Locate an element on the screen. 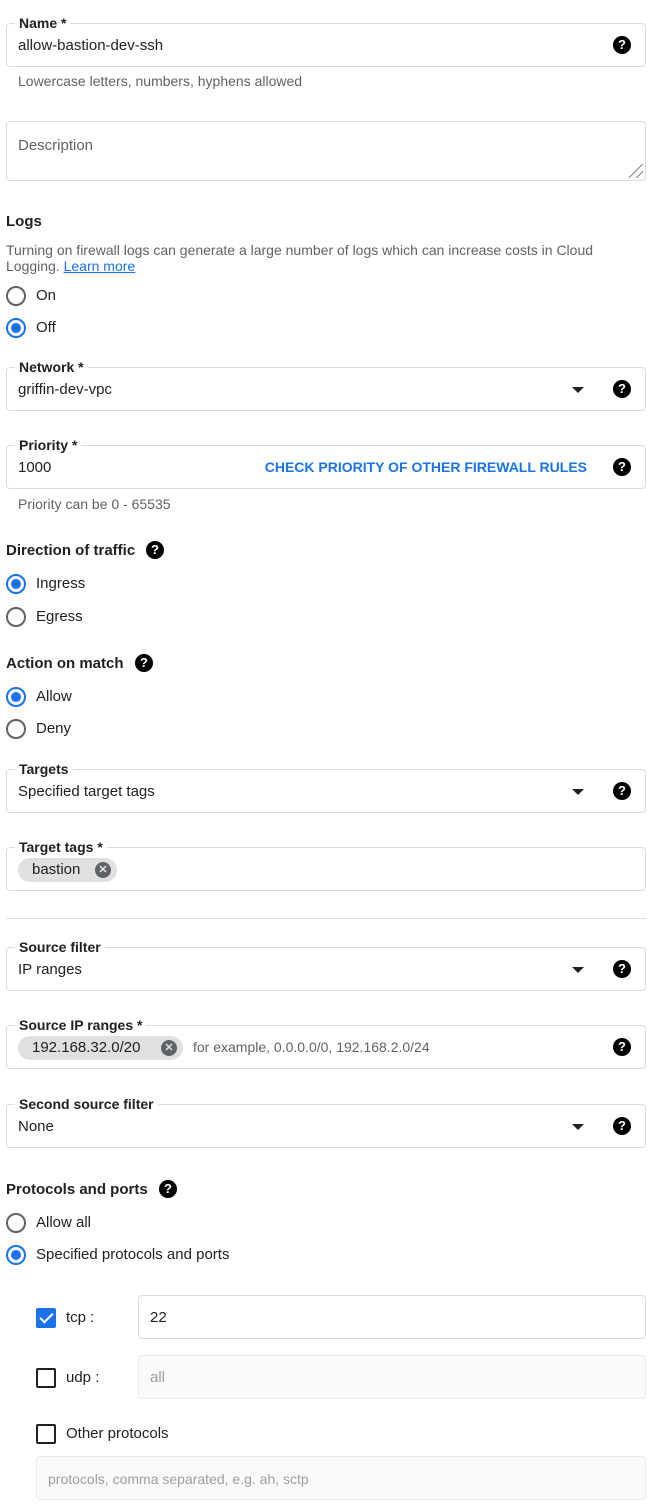 This screenshot has width=660, height=1512. logs-on-label: On is located at coordinates (46, 295).